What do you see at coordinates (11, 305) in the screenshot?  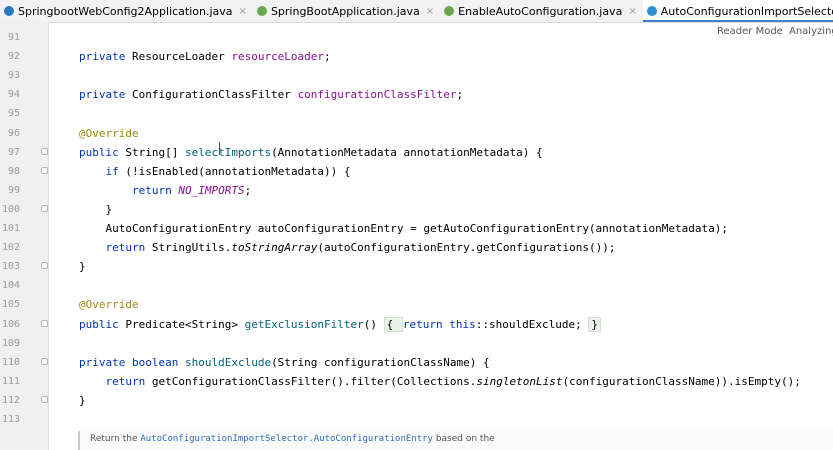 I see `line-number: 105` at bounding box center [11, 305].